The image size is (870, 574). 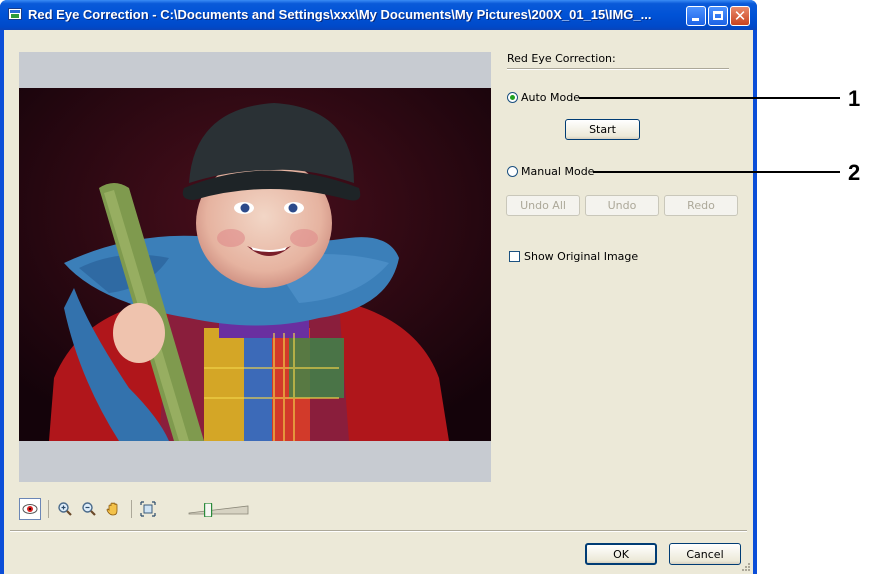 I want to click on zoom-out-button, so click(x=89, y=509).